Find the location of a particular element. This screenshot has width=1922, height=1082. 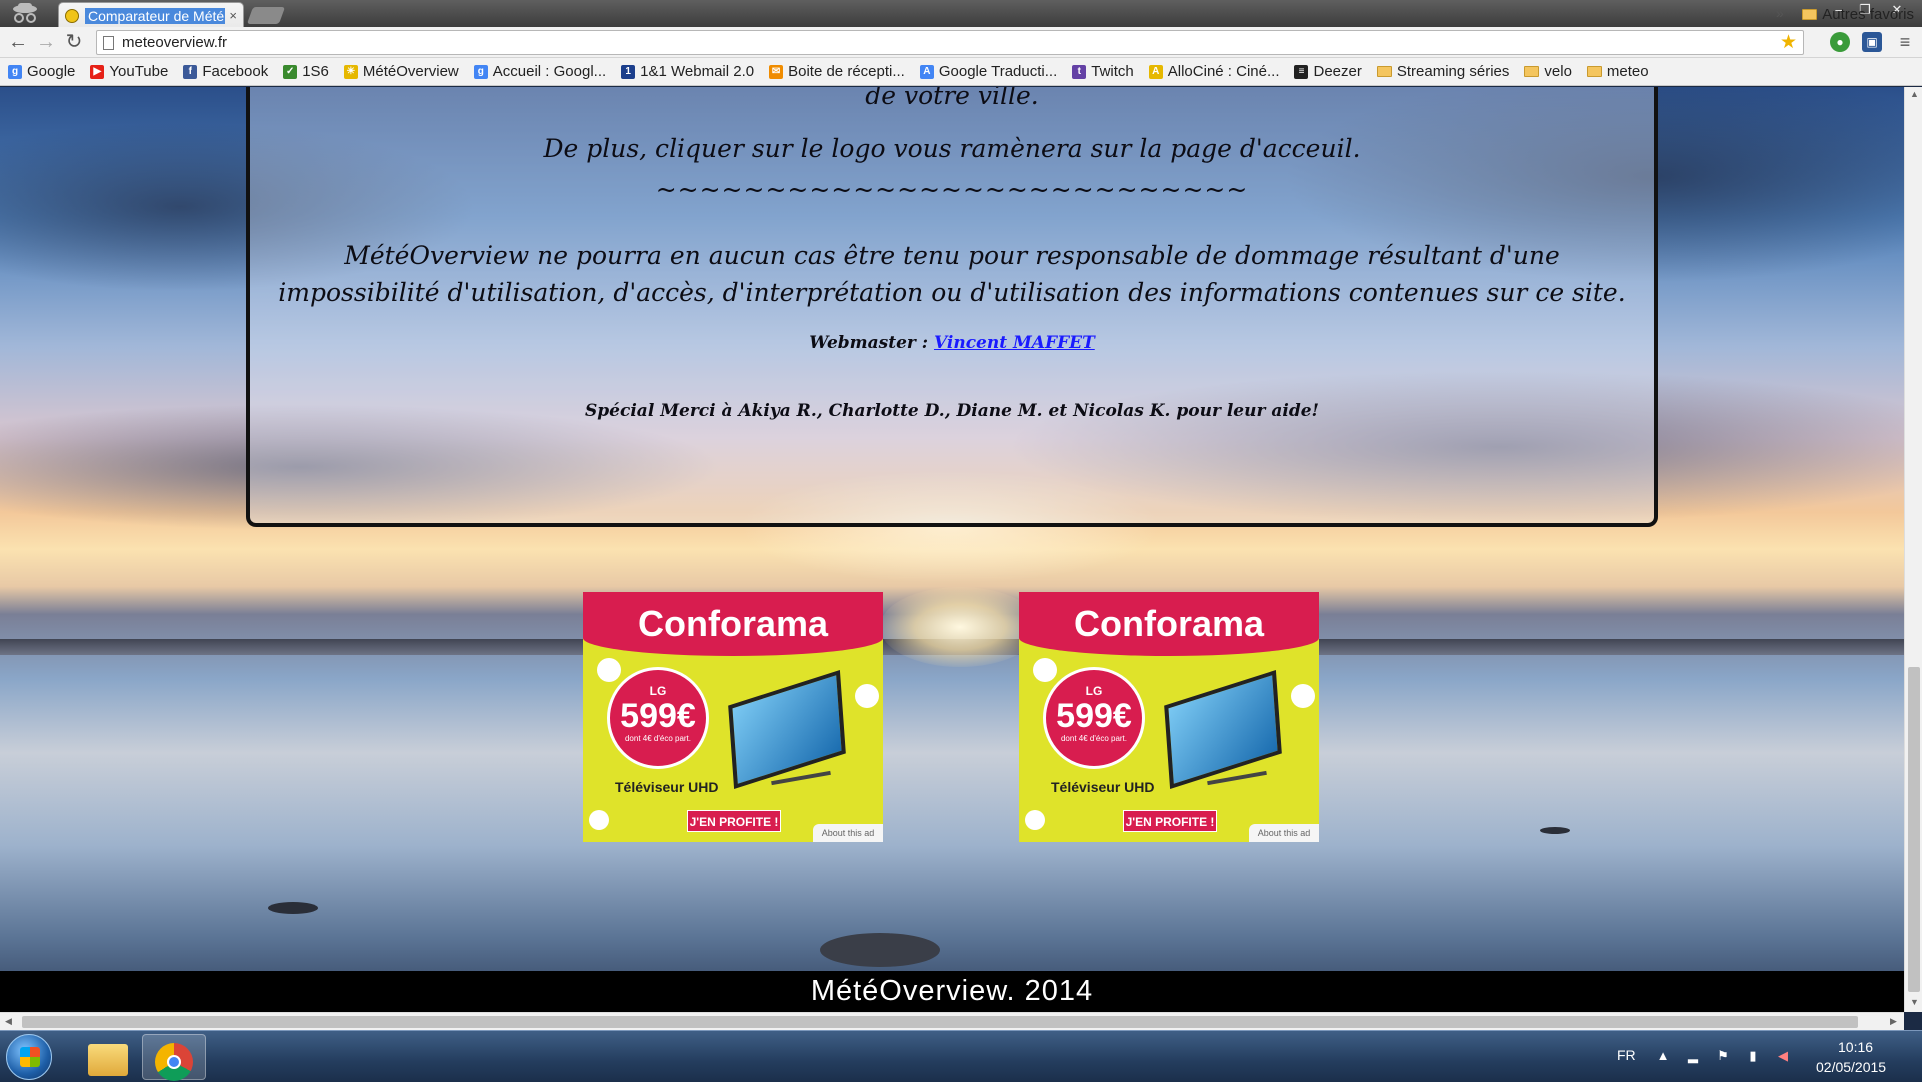

extension-icon: ● is located at coordinates (1840, 42).